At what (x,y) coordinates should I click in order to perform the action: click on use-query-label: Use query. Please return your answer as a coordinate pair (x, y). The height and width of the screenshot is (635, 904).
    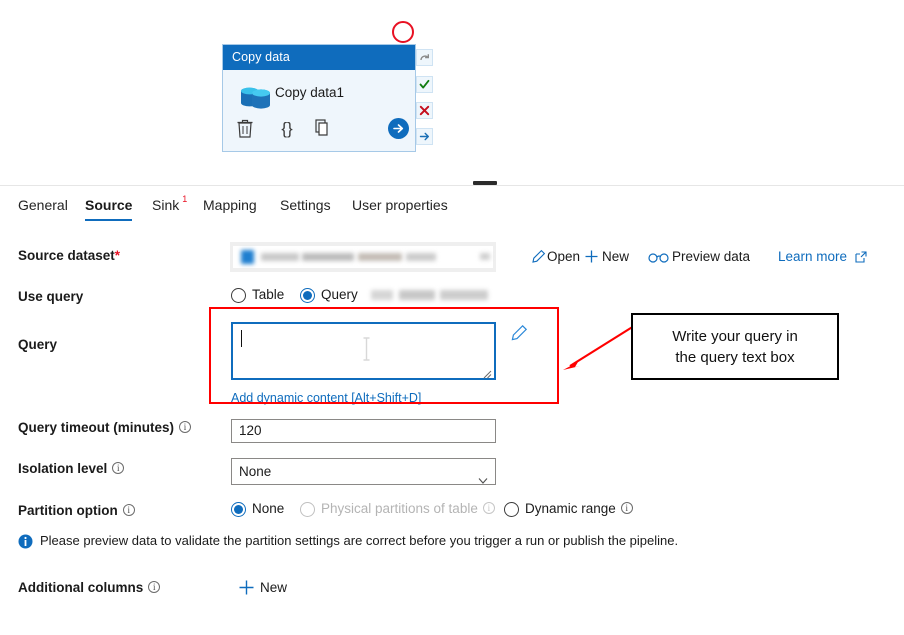
    Looking at the image, I should click on (51, 296).